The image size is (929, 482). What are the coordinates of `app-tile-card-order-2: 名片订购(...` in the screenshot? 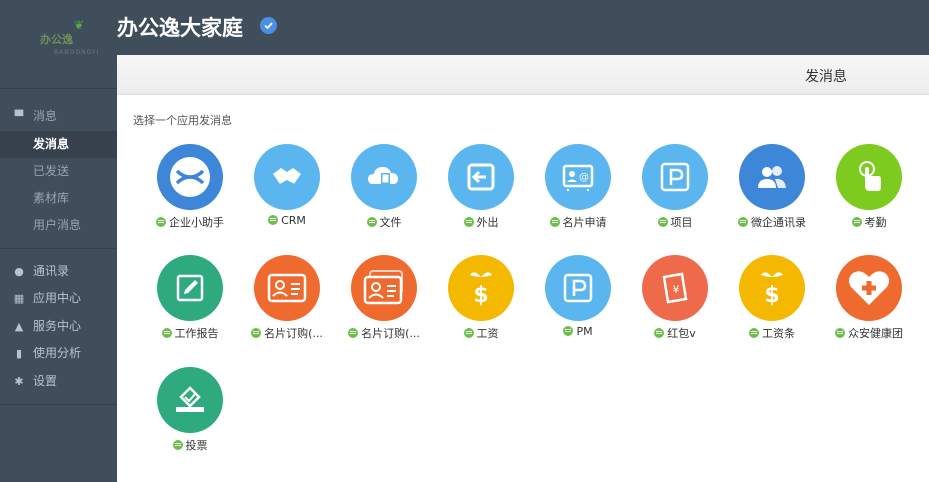 It's located at (384, 302).